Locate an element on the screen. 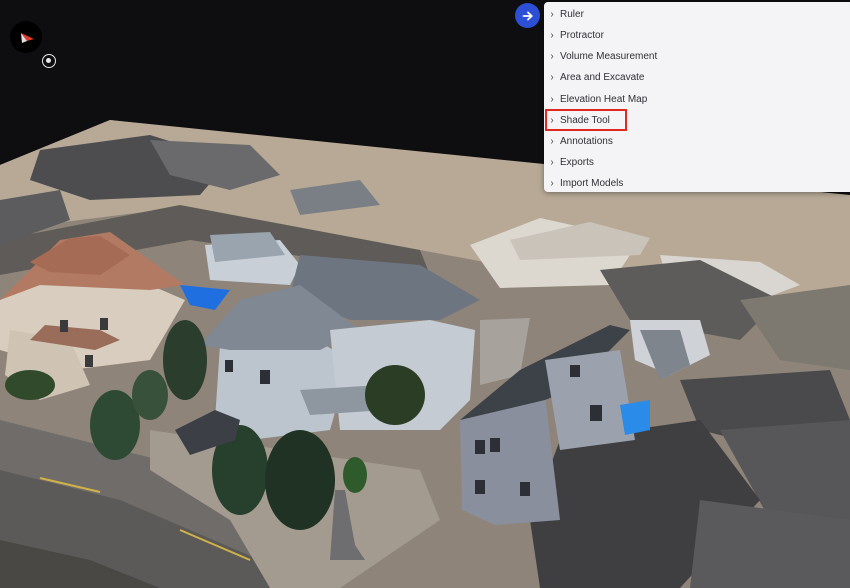  tool-item-elevation-heat-map: › Elevation Heat Map is located at coordinates (595, 99).